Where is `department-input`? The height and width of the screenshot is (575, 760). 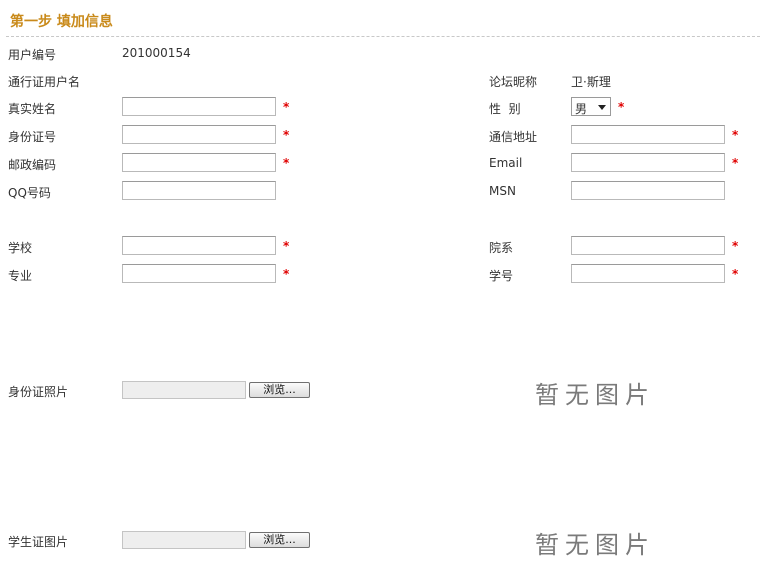 department-input is located at coordinates (648, 245).